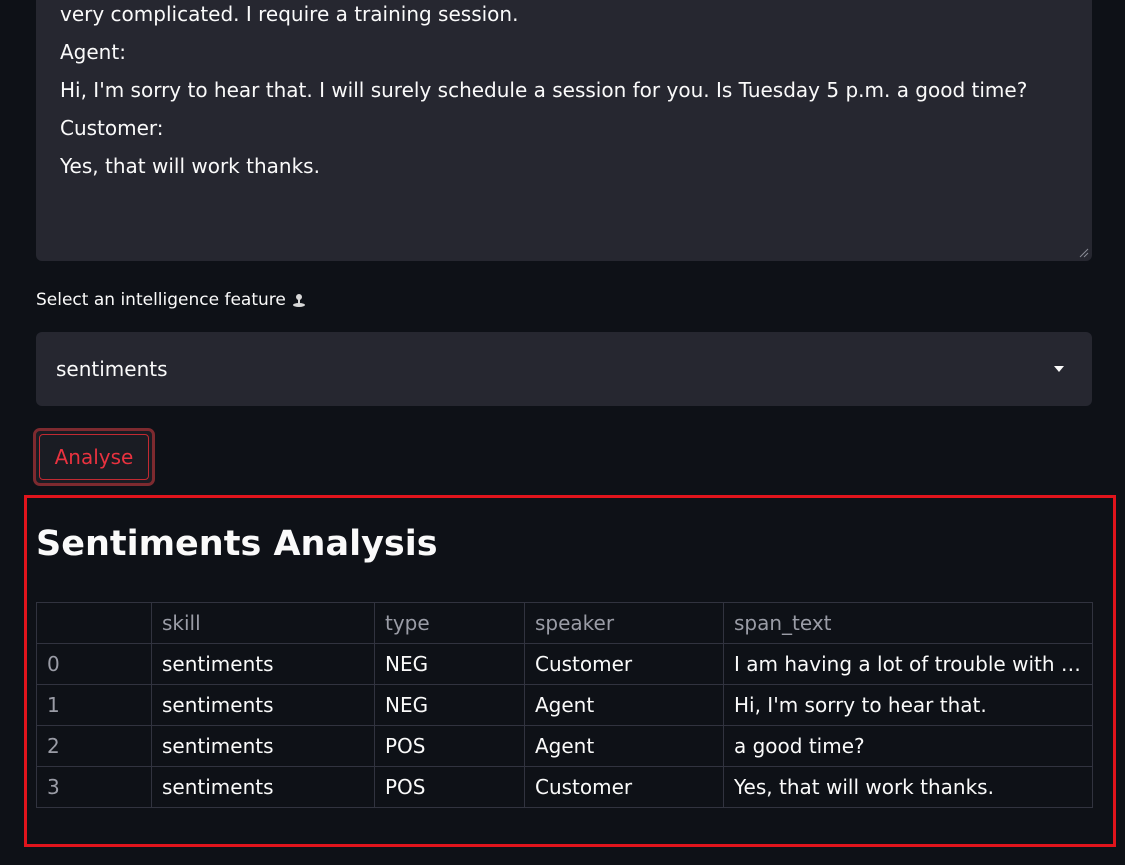 The width and height of the screenshot is (1125, 865). I want to click on column-header-type: type, so click(449, 623).